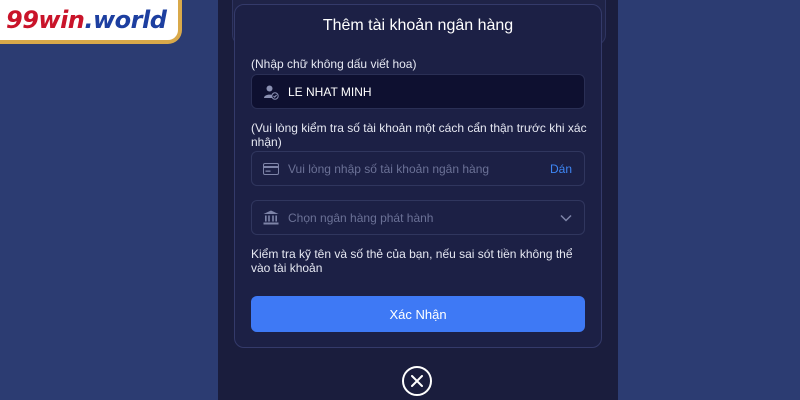 The height and width of the screenshot is (400, 800). Describe the element at coordinates (271, 92) in the screenshot. I see `user-check-icon` at that location.